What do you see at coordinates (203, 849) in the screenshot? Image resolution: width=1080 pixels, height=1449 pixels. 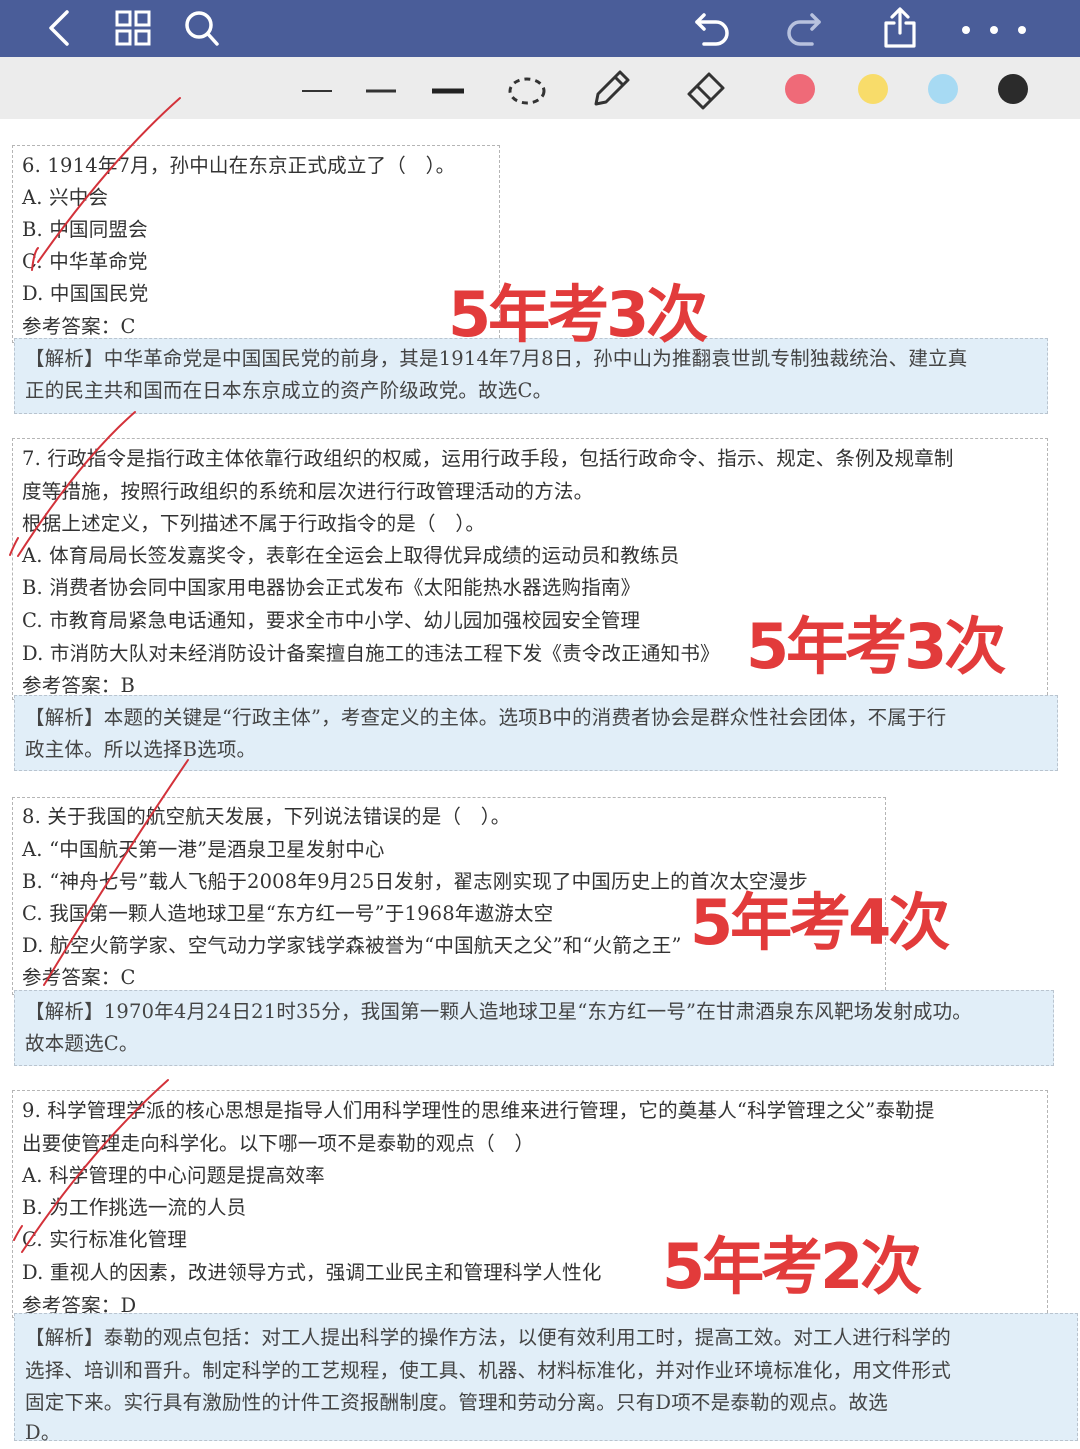 I see `question-8-option-a: A. “中国航天第一港”是酒泉卫星发射中心` at bounding box center [203, 849].